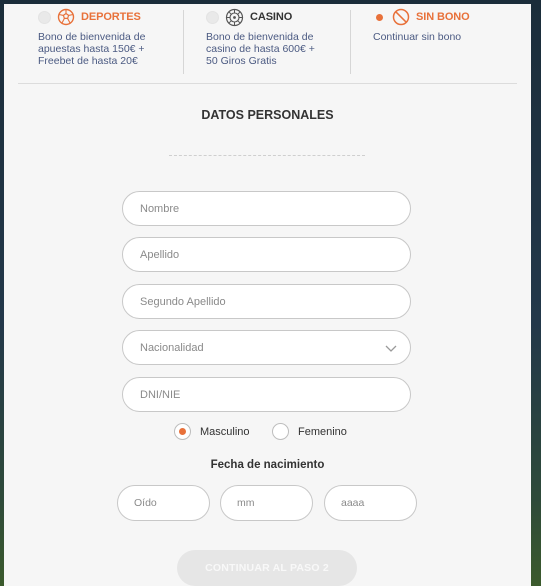  What do you see at coordinates (266, 503) in the screenshot?
I see `dob-month-input` at bounding box center [266, 503].